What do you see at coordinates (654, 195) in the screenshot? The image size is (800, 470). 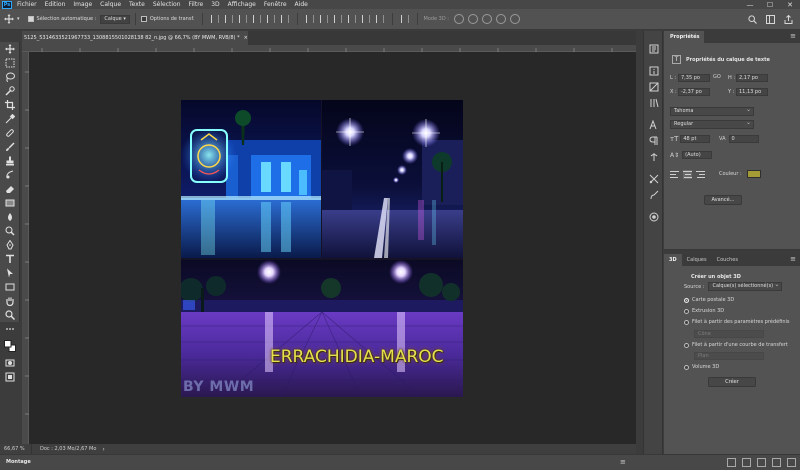 I see `brush-settings-icon` at bounding box center [654, 195].